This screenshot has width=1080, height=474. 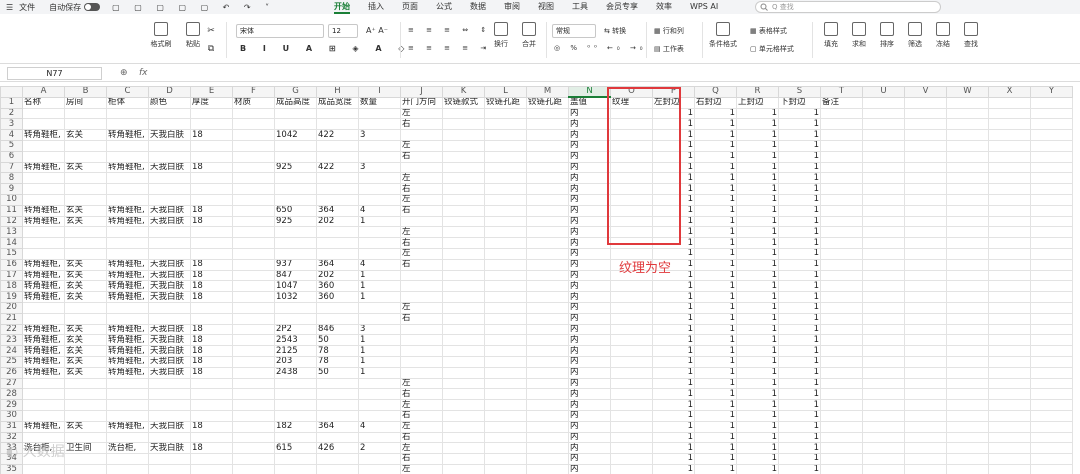 What do you see at coordinates (11, 178) in the screenshot?
I see `row-header: 8` at bounding box center [11, 178].